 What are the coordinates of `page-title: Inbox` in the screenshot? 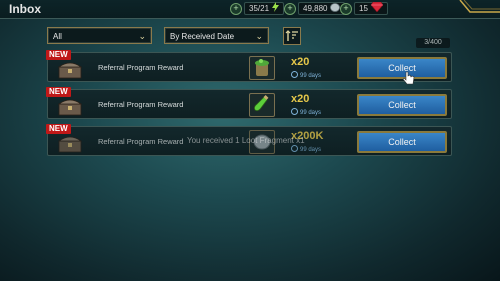 It's located at (25, 9).